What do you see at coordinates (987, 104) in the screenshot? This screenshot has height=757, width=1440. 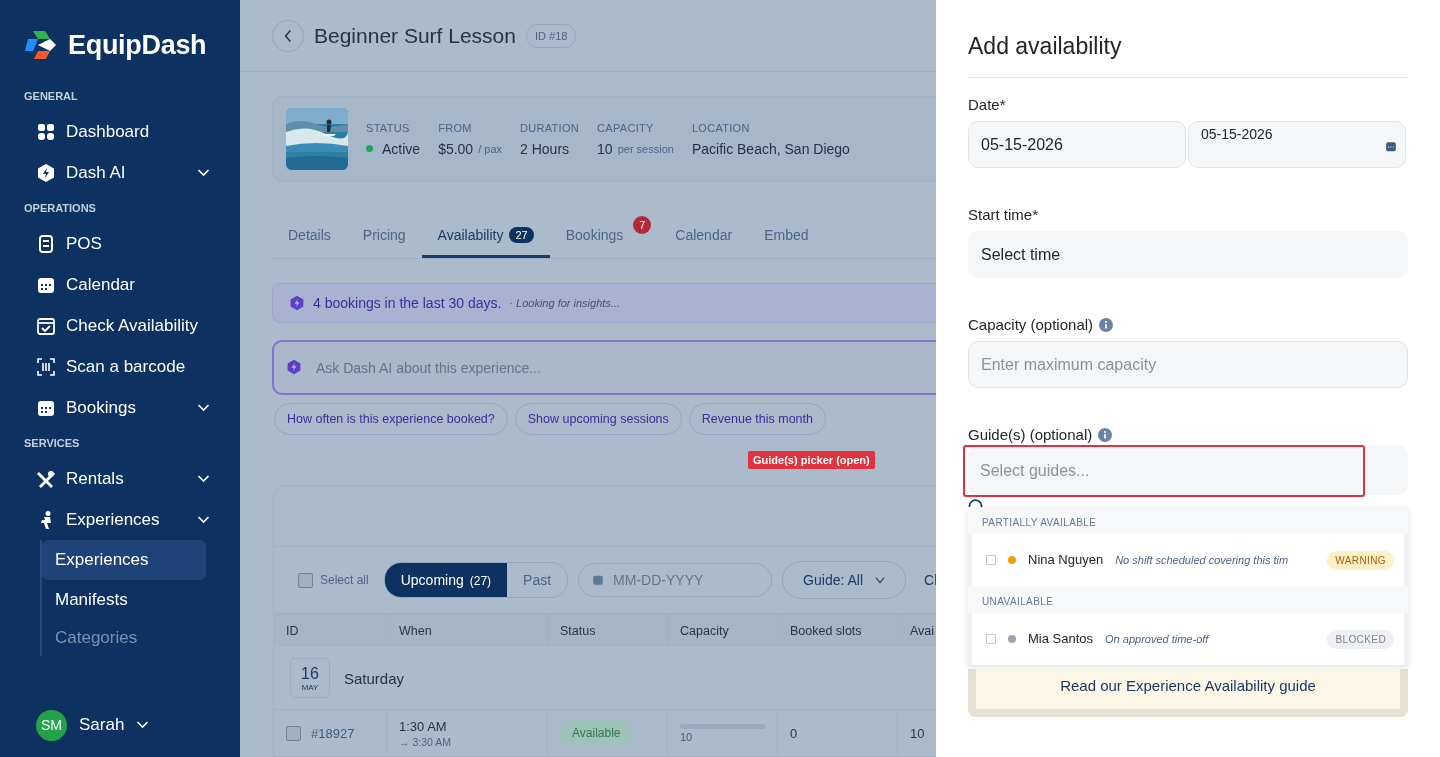 I see `field-label: Date*` at bounding box center [987, 104].